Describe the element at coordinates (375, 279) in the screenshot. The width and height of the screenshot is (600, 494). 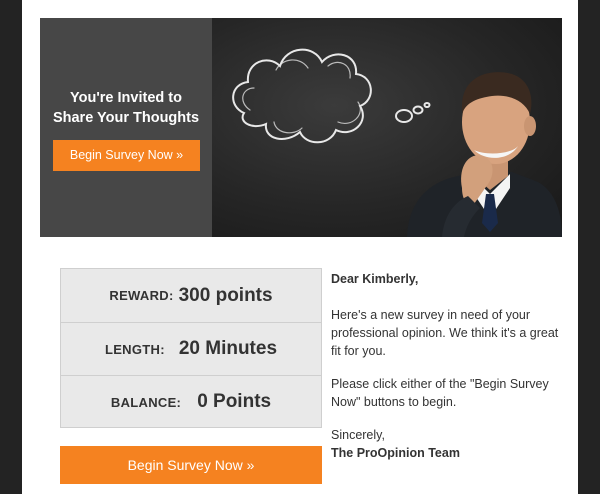
I see `letter-greeting: Dear Kimberly,` at that location.